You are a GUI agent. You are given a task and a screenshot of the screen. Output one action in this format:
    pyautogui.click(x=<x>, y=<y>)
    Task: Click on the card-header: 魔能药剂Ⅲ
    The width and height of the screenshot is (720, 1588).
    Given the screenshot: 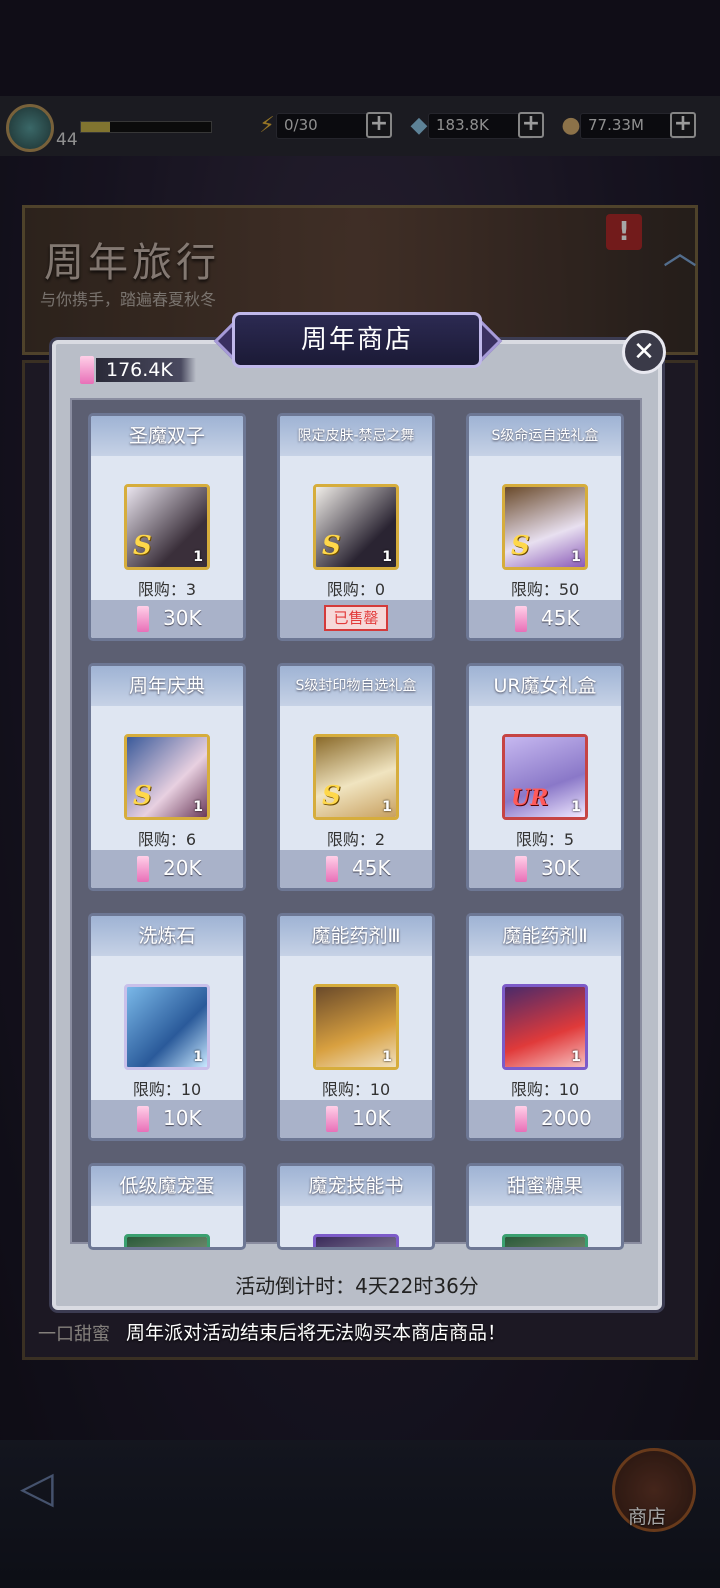 What is the action you would take?
    pyautogui.click(x=356, y=936)
    